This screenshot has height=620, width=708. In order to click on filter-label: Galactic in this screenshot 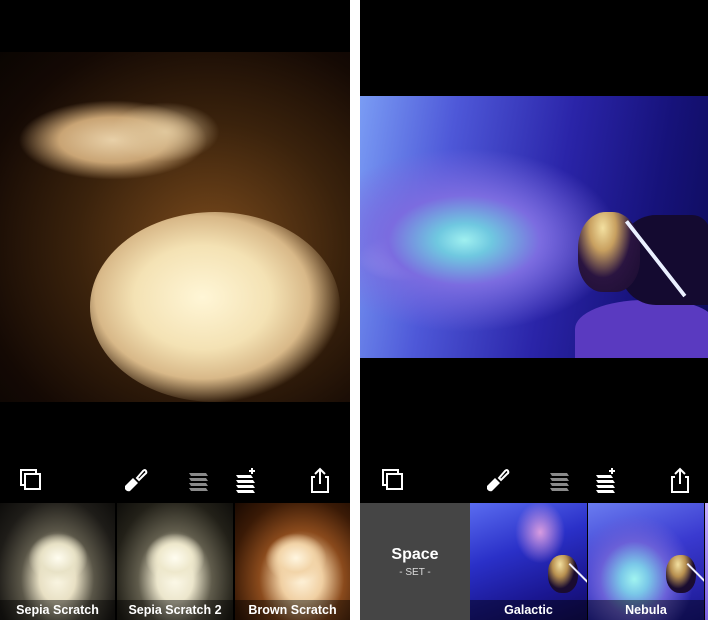, I will do `click(528, 610)`.